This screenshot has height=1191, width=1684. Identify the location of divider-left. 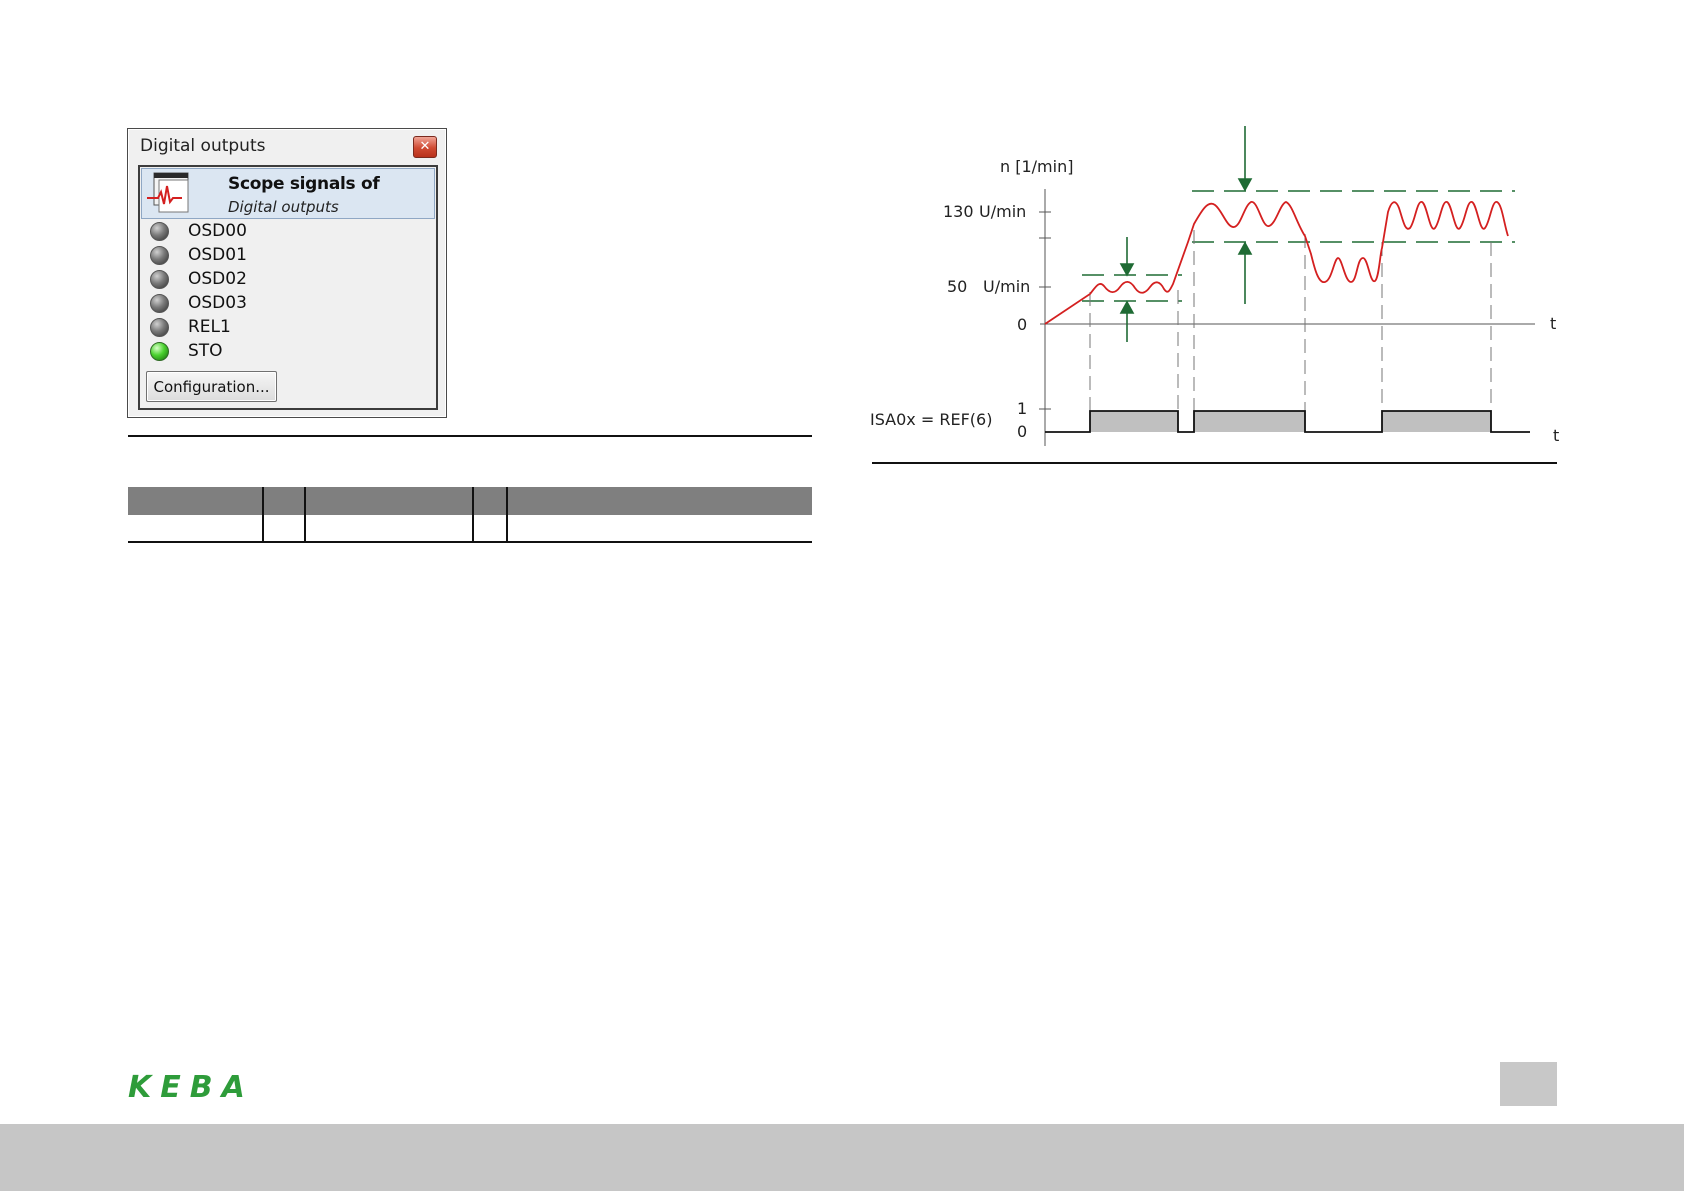
(470, 436).